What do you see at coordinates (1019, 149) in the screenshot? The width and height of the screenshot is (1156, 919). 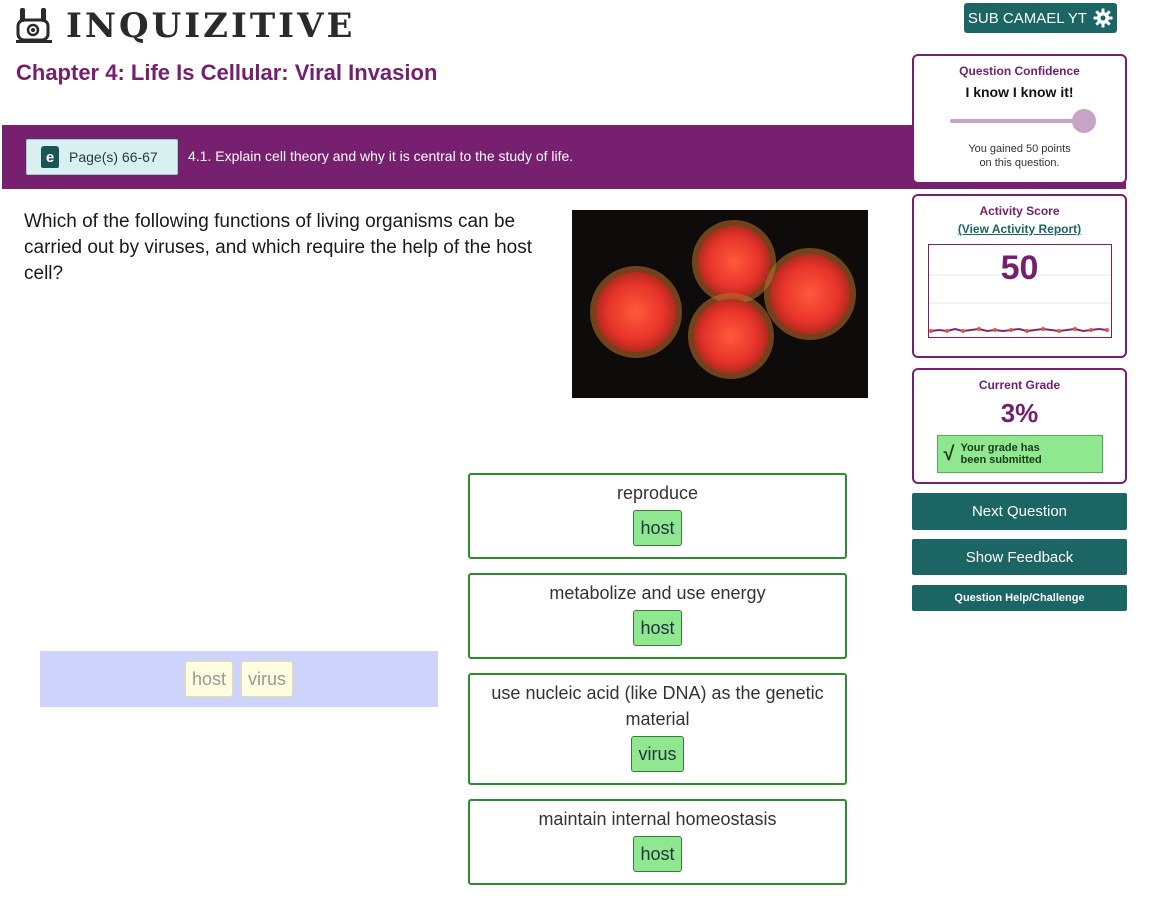 I see `confidence-note-line: You gained 50 points` at bounding box center [1019, 149].